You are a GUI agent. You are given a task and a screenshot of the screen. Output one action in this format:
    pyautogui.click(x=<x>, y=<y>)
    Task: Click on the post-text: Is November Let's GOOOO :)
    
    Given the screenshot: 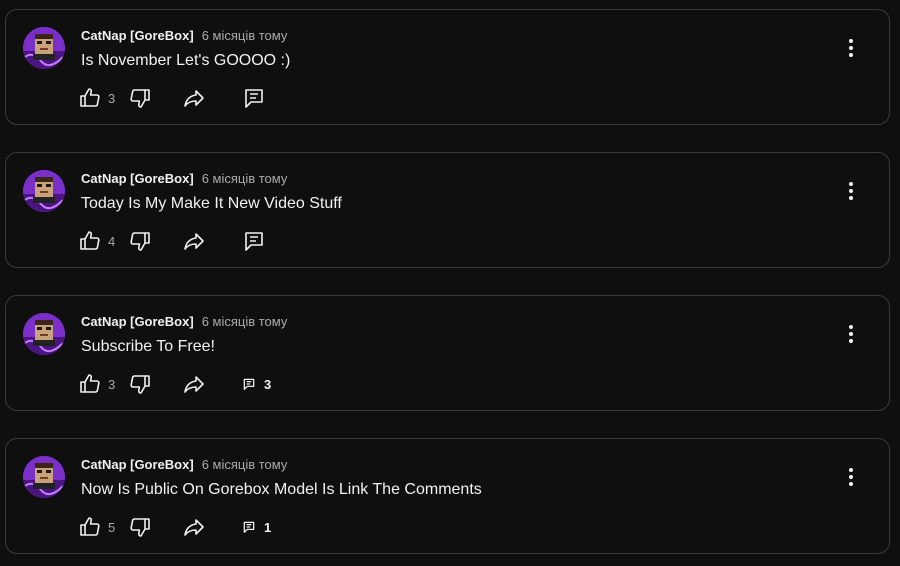 What is the action you would take?
    pyautogui.click(x=186, y=60)
    